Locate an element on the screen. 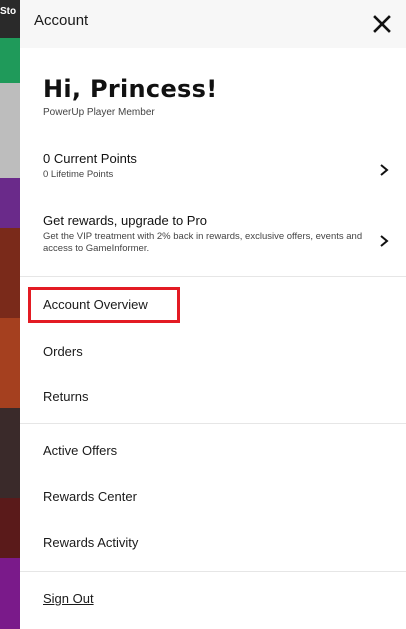  lifetime-points: 0 Lifetime Points is located at coordinates (78, 174).